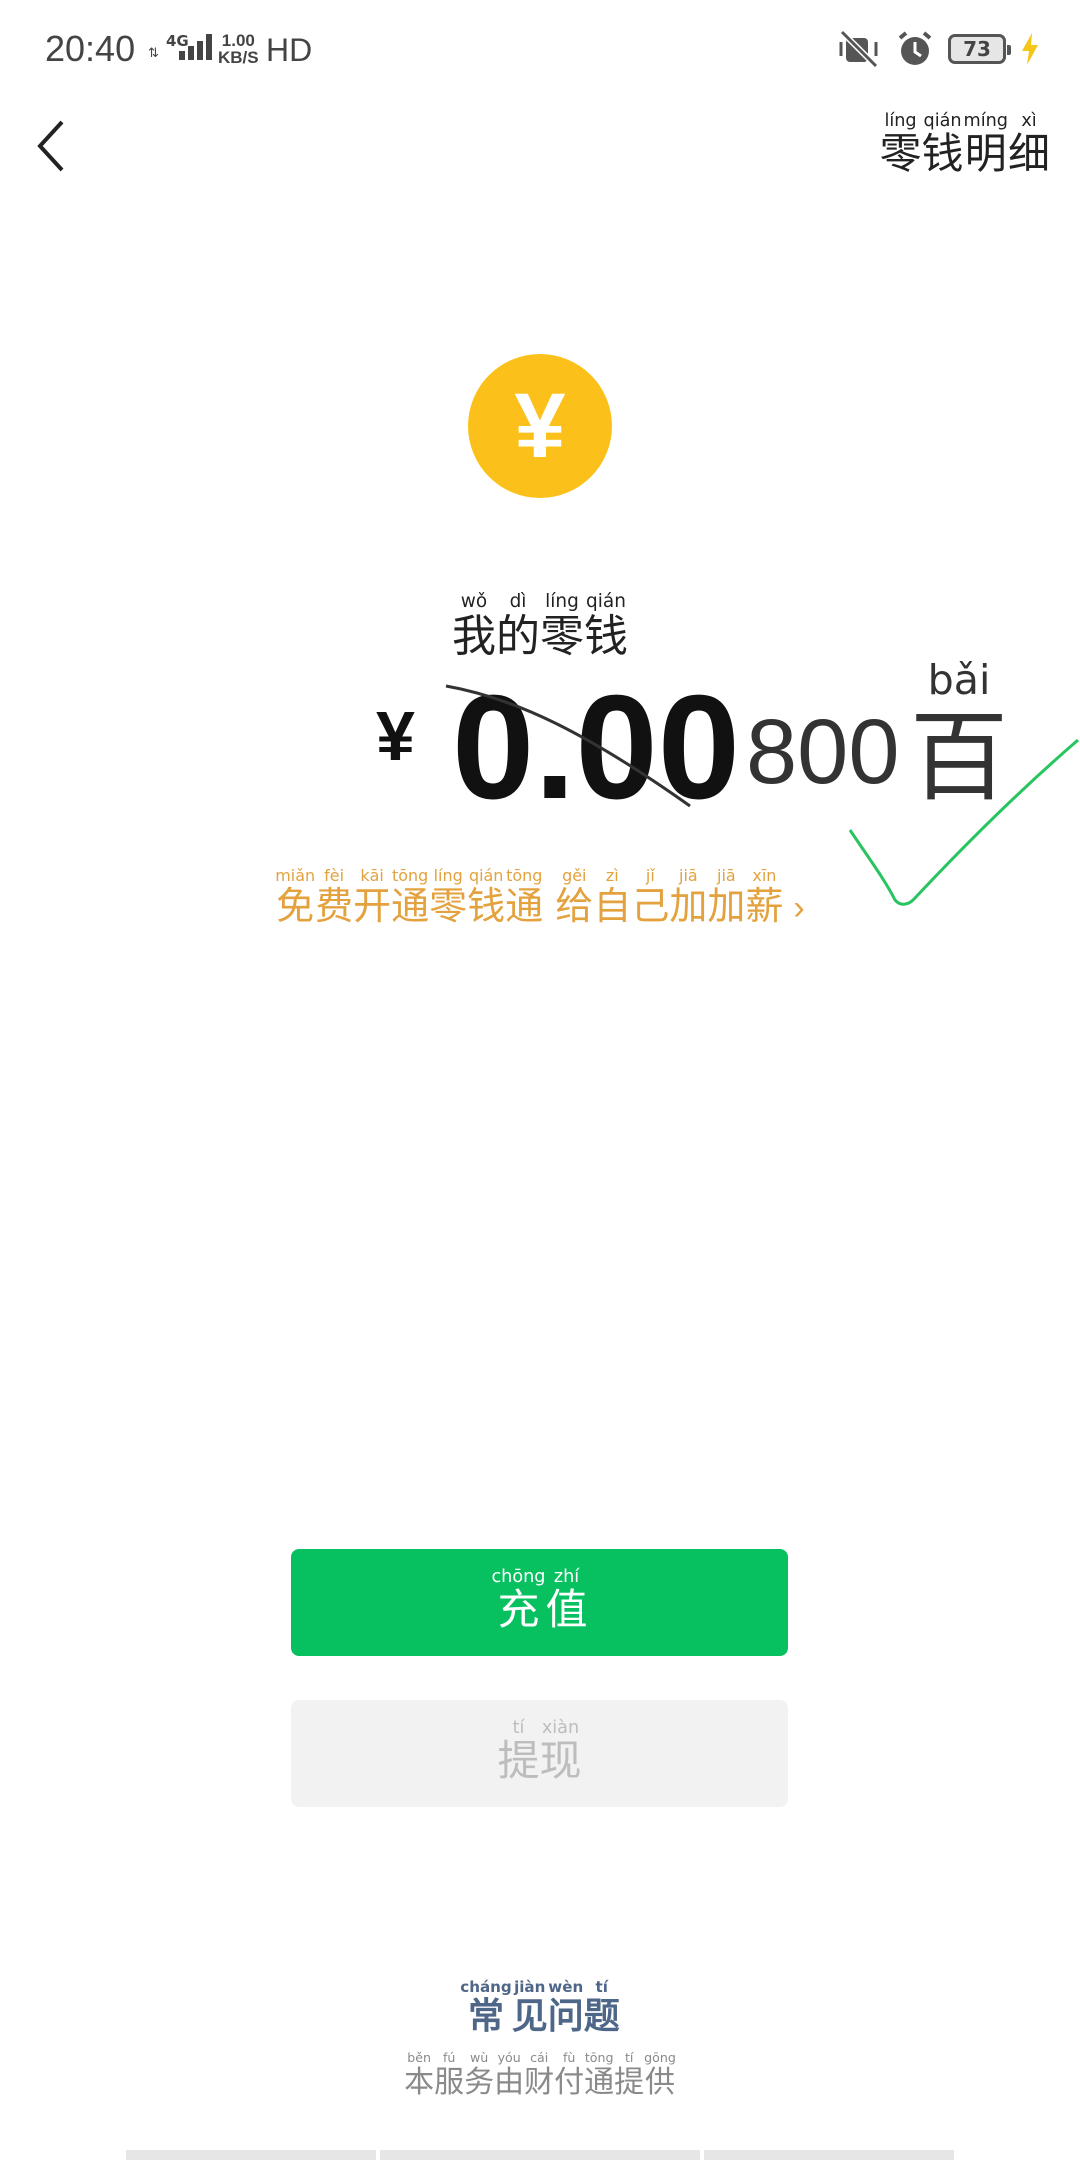 This screenshot has height=2160, width=1080. I want to click on signal-icon: ⇅ 4G, so click(180, 46).